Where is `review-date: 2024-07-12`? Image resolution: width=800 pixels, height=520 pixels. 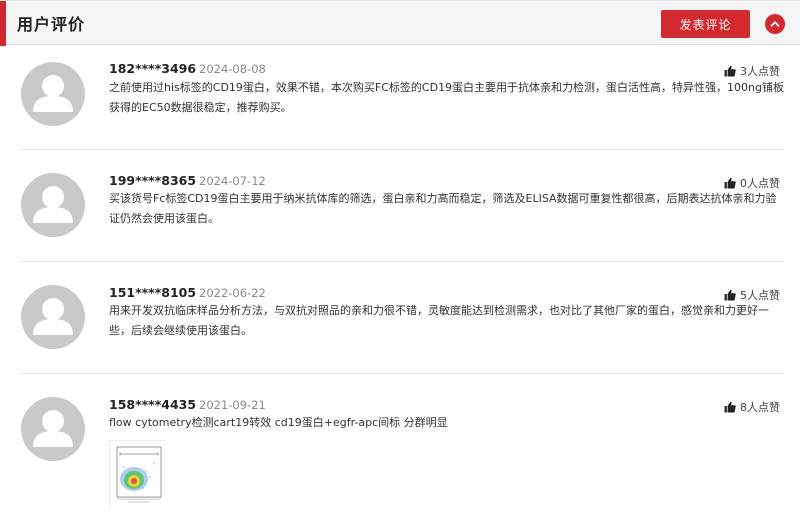
review-date: 2024-07-12 is located at coordinates (232, 181).